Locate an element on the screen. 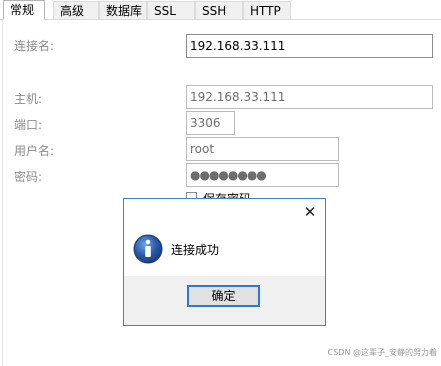  close-icon: ✕ is located at coordinates (310, 212).